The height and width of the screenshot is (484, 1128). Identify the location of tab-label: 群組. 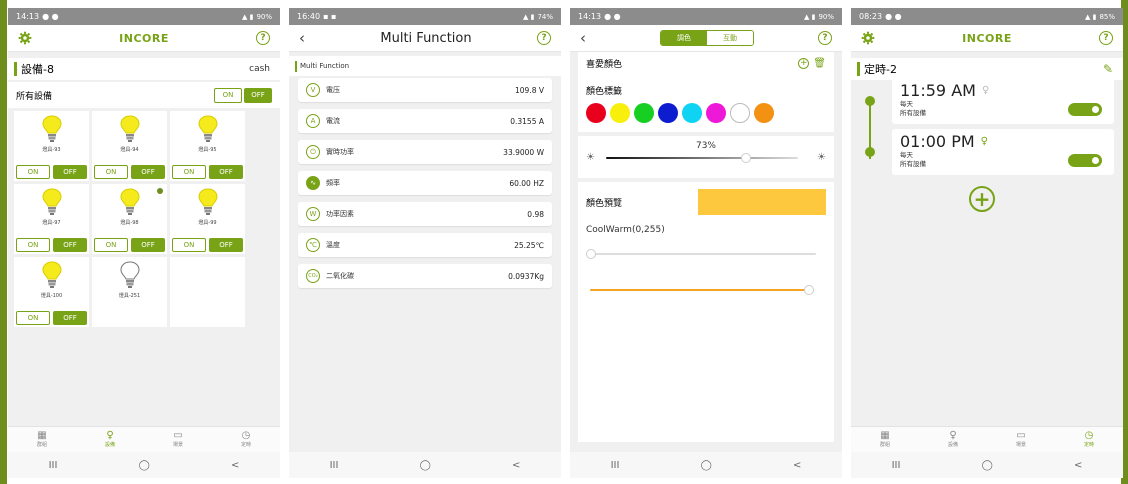
(884, 445).